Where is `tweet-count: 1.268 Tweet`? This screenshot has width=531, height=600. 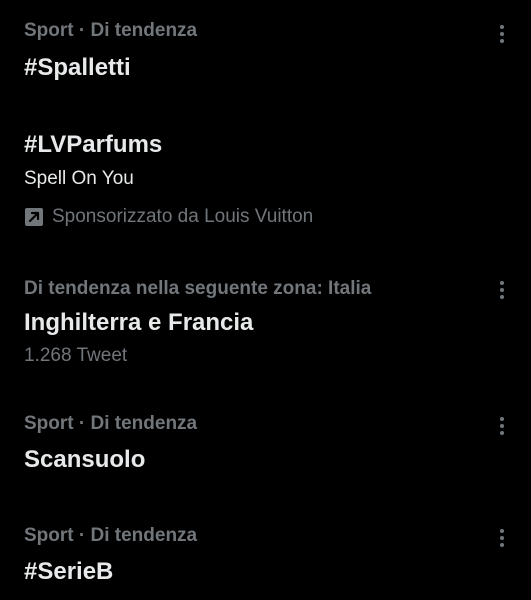 tweet-count: 1.268 Tweet is located at coordinates (76, 355).